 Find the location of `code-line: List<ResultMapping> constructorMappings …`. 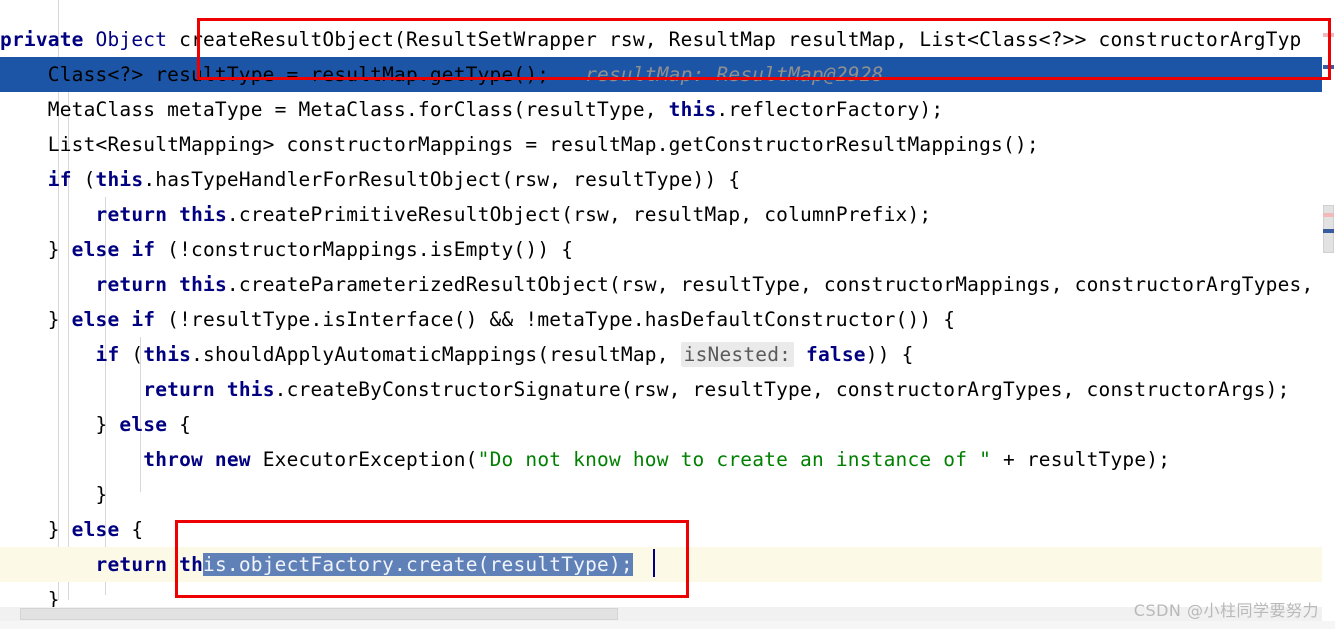

code-line: List<ResultMapping> constructorMappings … is located at coordinates (667, 144).